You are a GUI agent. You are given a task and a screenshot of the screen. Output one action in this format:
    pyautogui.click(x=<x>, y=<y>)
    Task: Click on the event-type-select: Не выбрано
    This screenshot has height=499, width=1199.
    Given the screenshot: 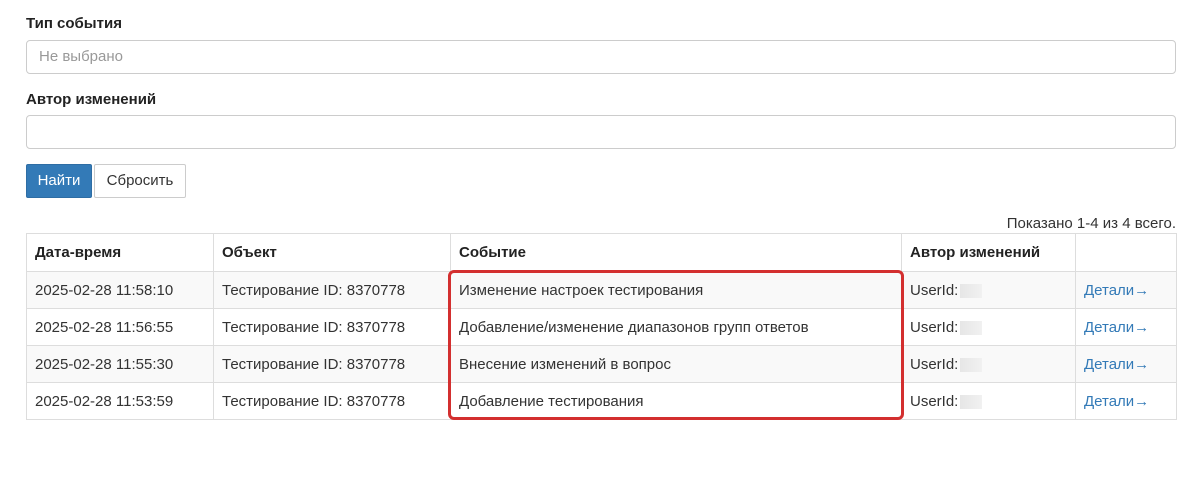 What is the action you would take?
    pyautogui.click(x=601, y=57)
    